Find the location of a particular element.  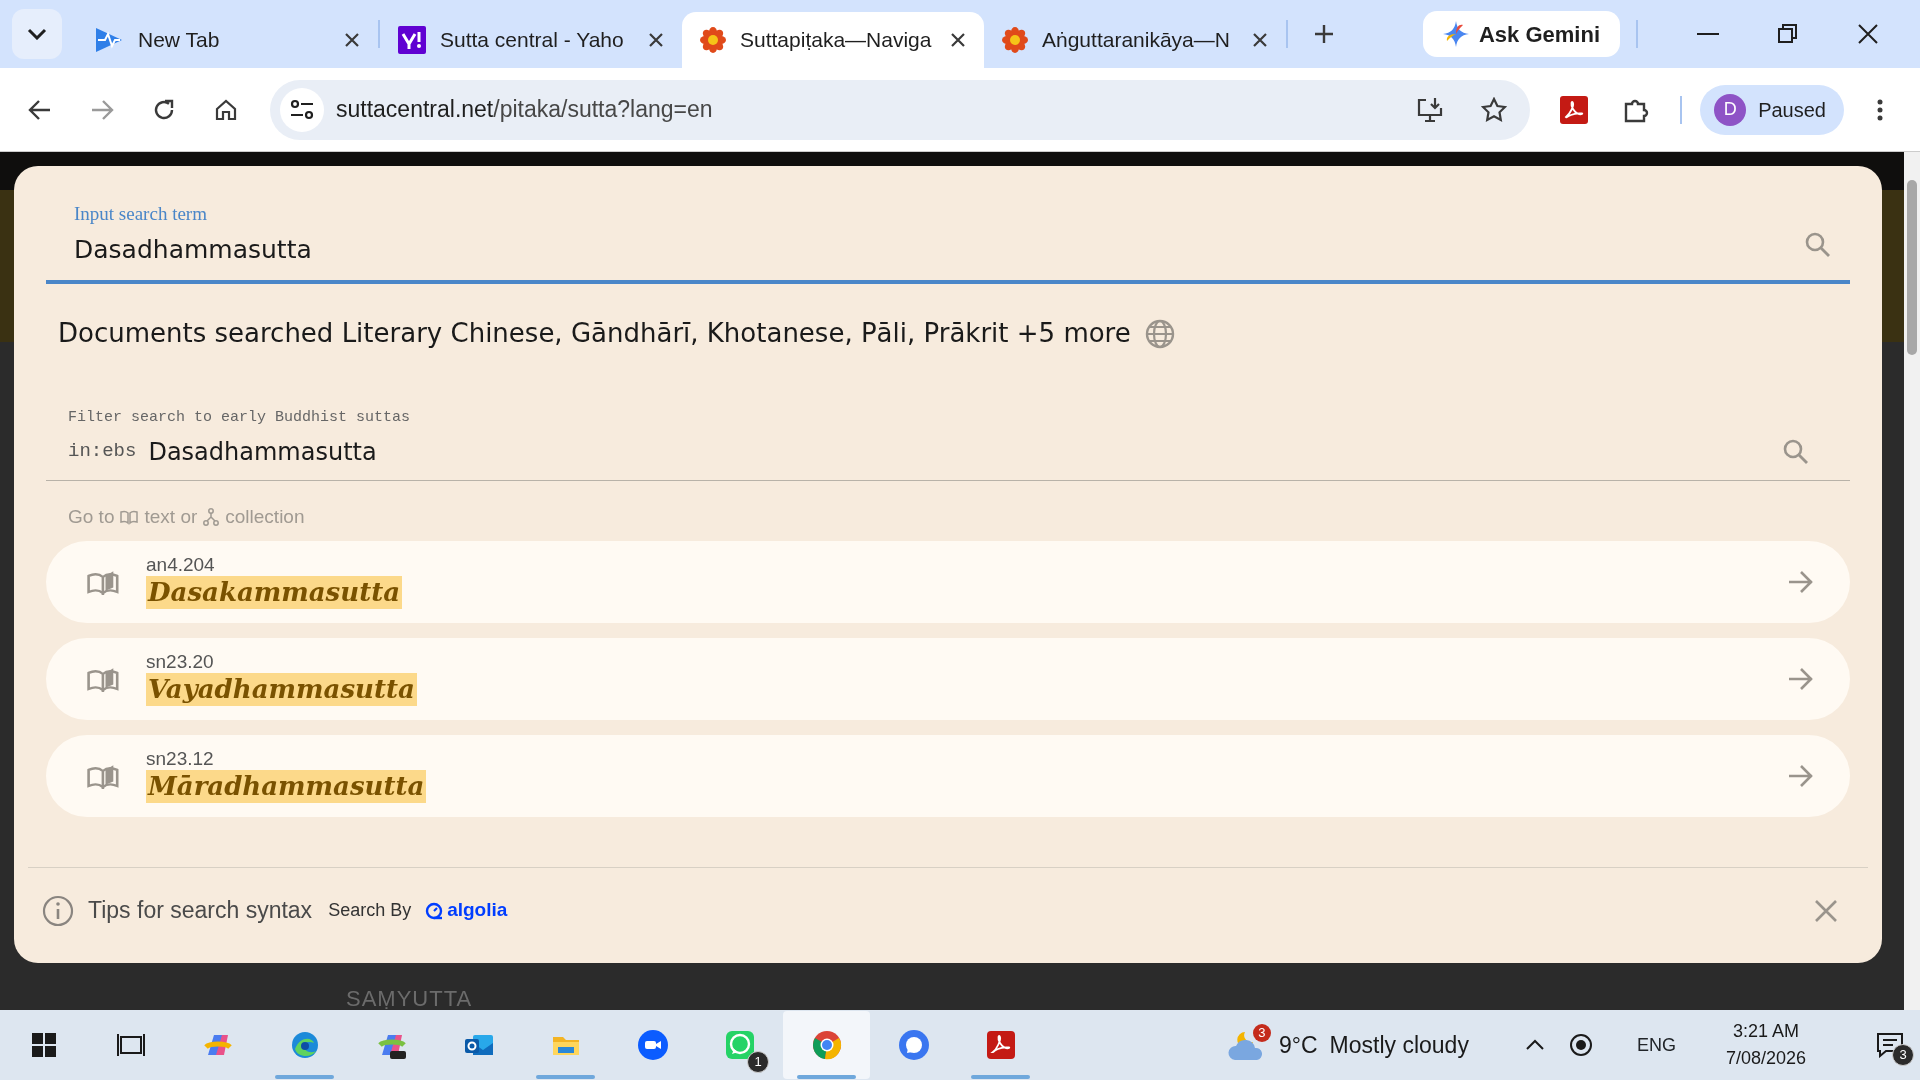

result-code: an4.204 is located at coordinates (180, 565).